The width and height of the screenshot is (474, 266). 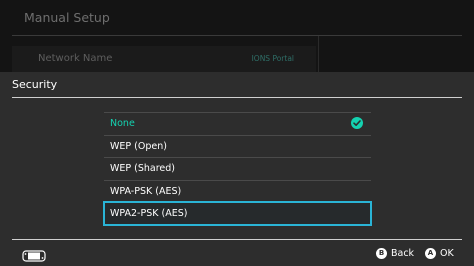 What do you see at coordinates (75, 58) in the screenshot?
I see `network-name-label: Network Name` at bounding box center [75, 58].